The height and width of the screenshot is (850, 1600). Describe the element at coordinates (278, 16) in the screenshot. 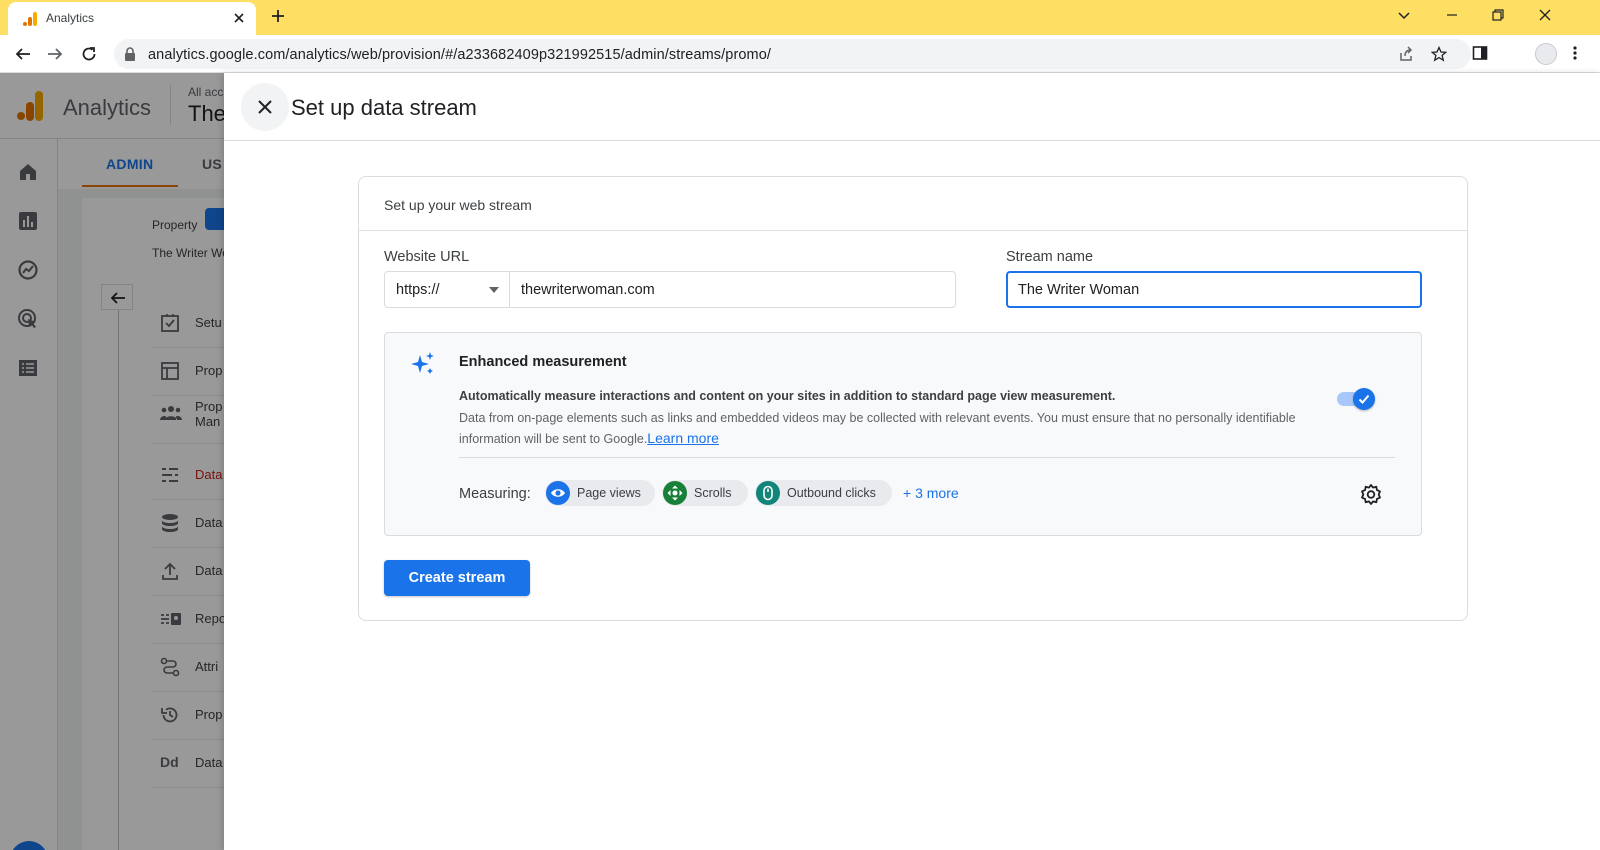

I see `new-tab-icon` at that location.